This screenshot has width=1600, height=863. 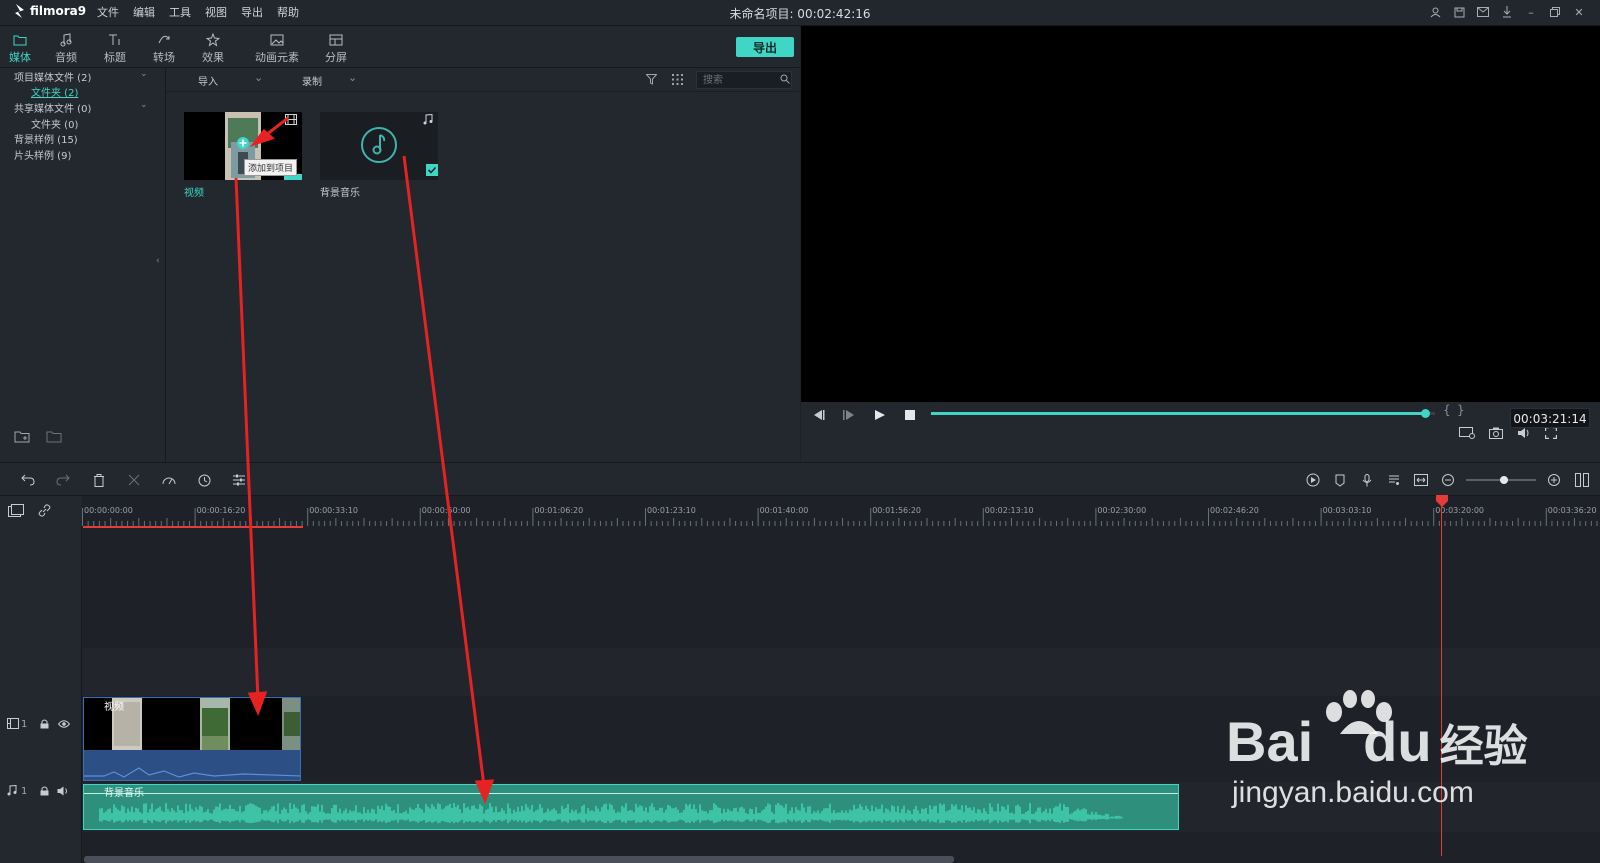 I want to click on baidu-watermark: Bai du 经验 jingyan.baidu.com, so click(x=1377, y=760).